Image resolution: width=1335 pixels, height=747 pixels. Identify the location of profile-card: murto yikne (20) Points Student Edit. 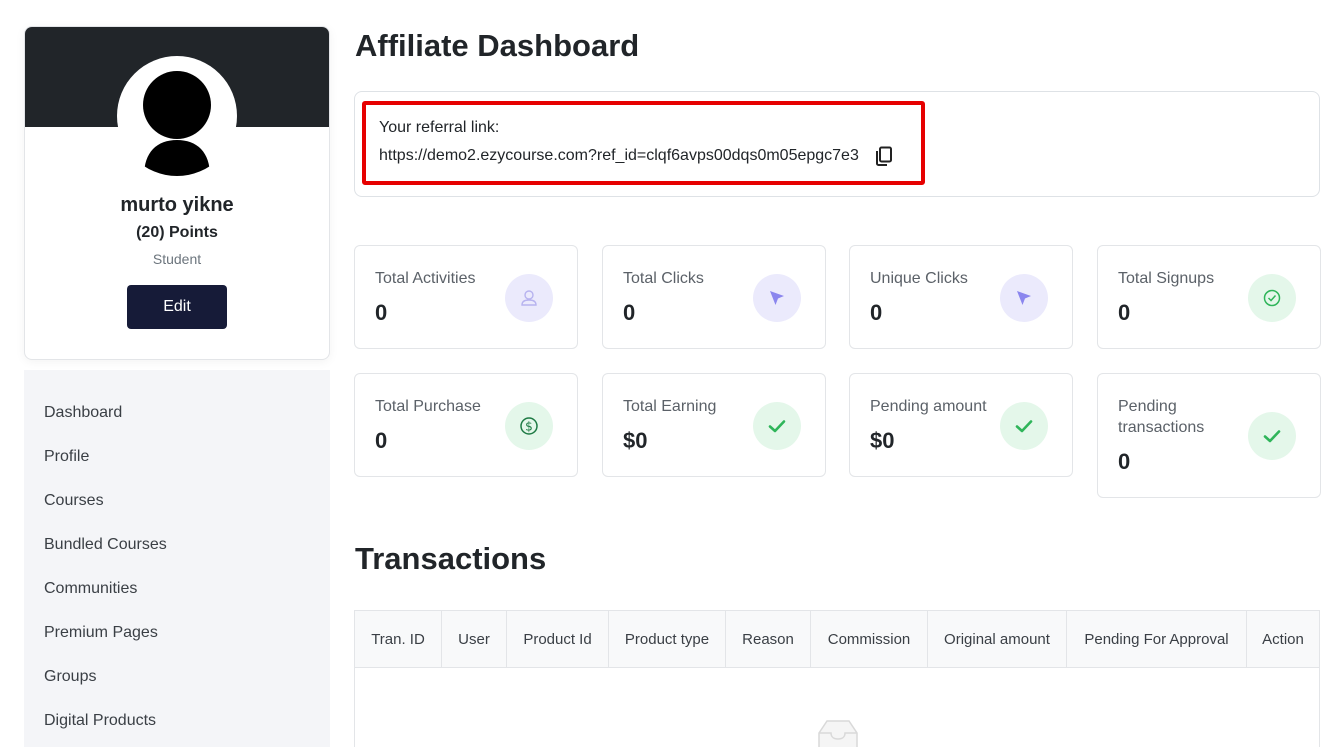
(177, 193).